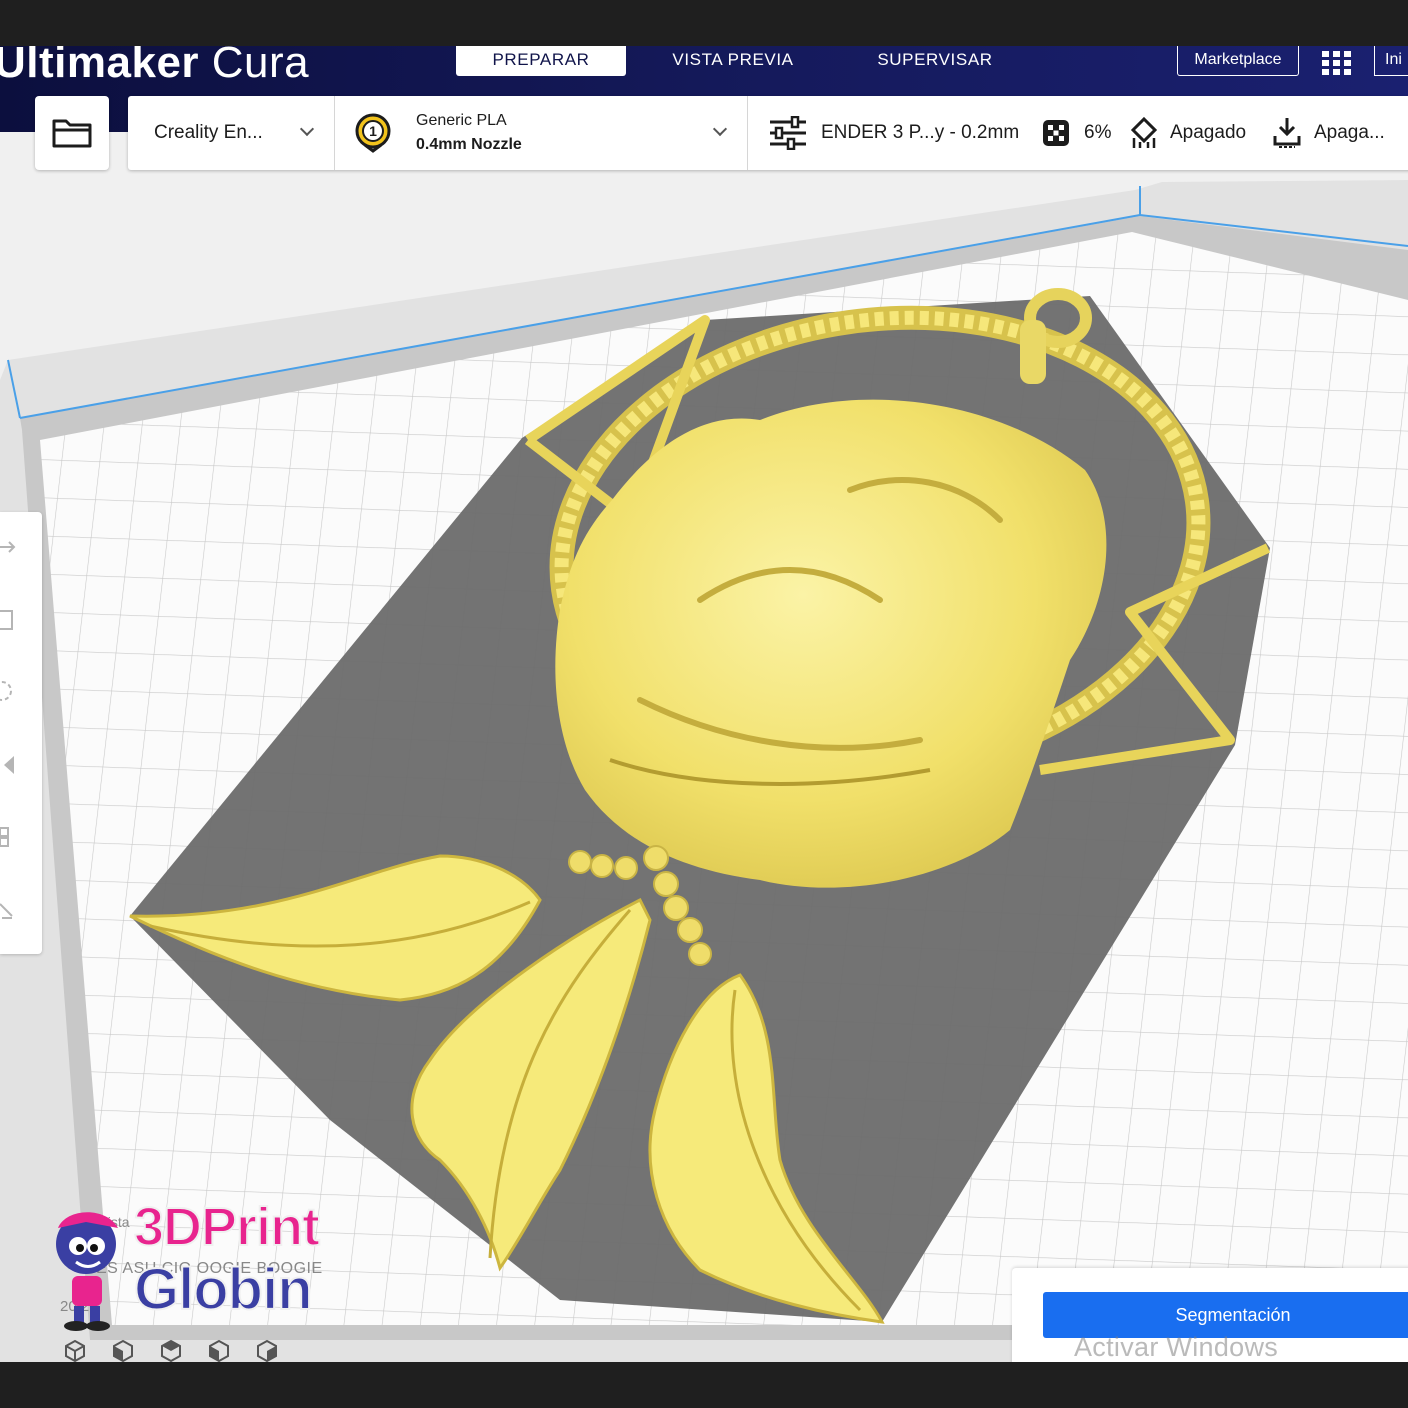 This screenshot has width=1408, height=1408. I want to click on app-title-product: Cura, so click(254, 66).